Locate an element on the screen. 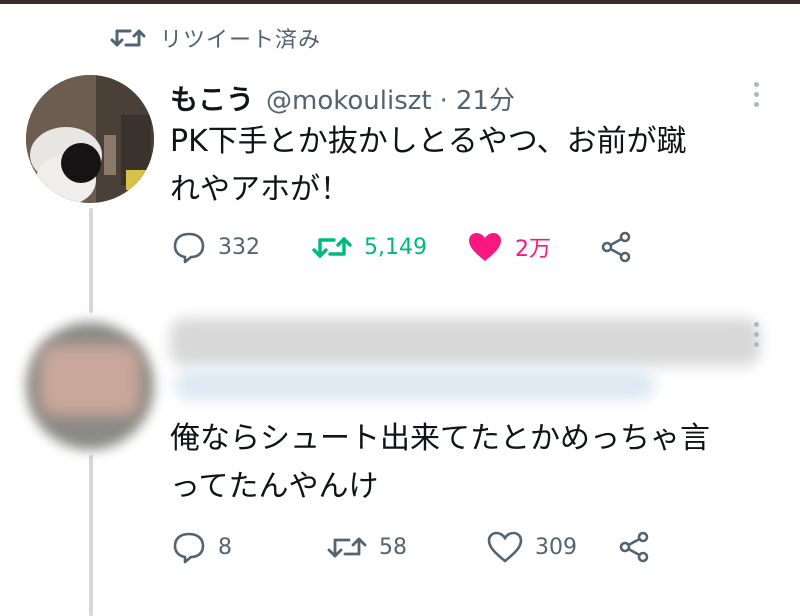 This screenshot has width=800, height=616. retweeted-label: リツイート済み is located at coordinates (241, 40).